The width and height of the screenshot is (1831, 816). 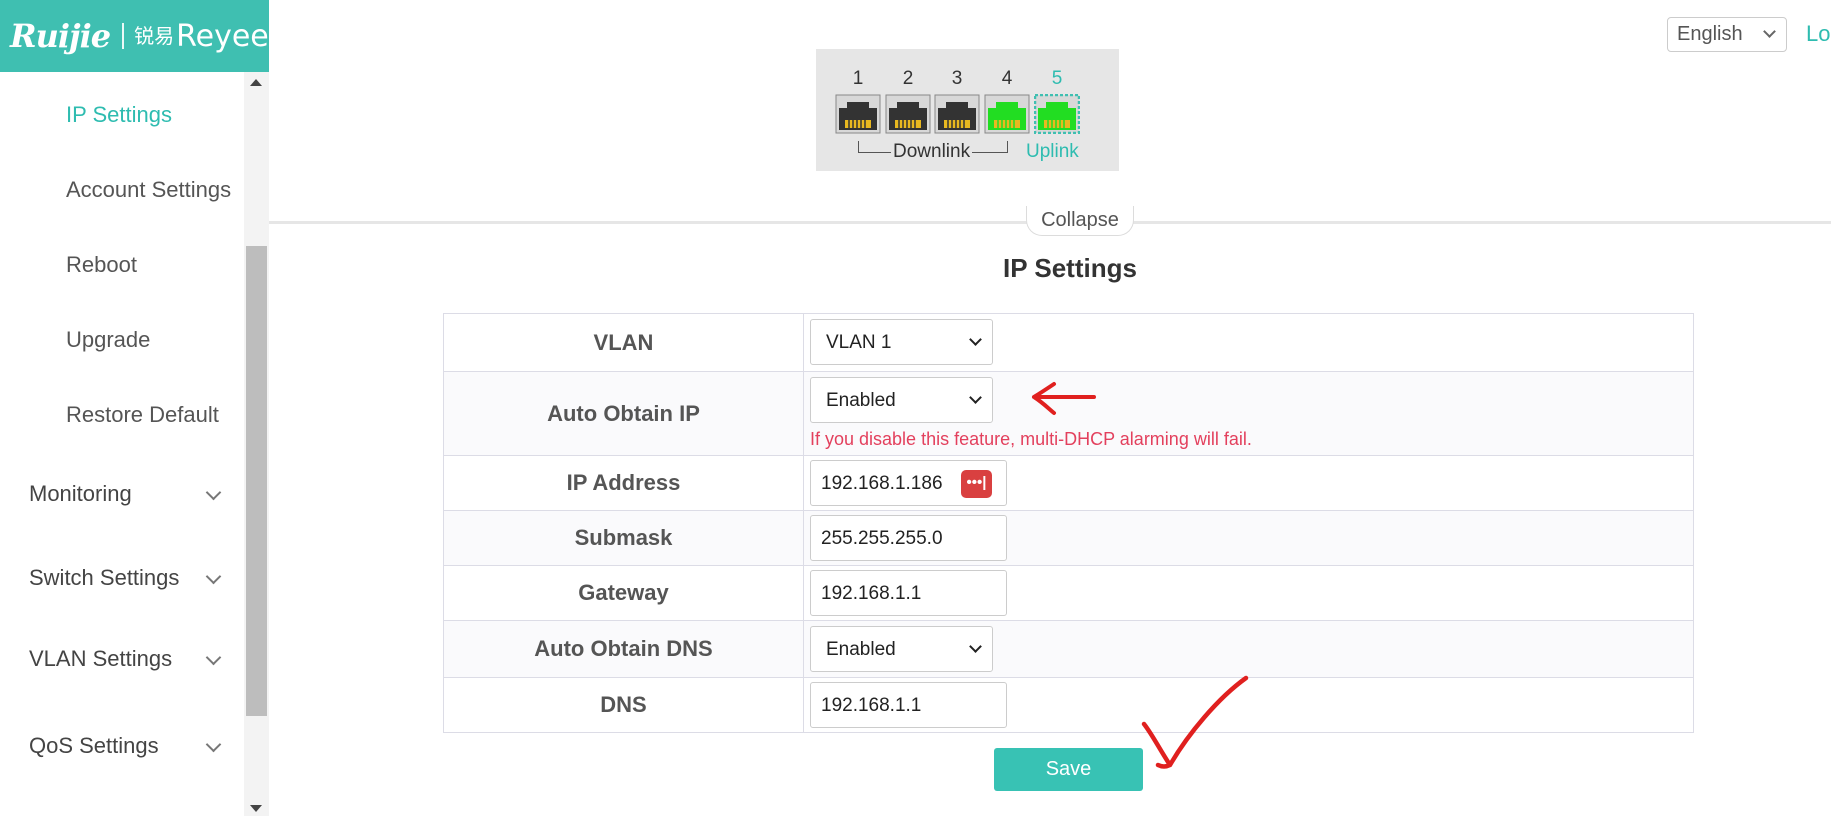 I want to click on port-1-icon, so click(x=858, y=114).